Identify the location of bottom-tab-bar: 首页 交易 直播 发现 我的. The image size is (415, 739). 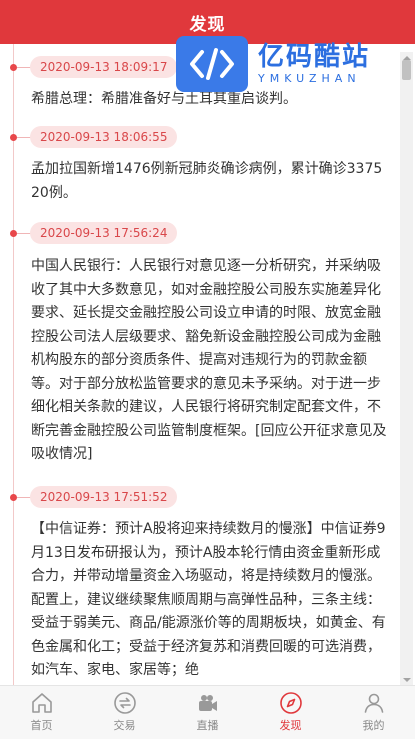
(207, 712).